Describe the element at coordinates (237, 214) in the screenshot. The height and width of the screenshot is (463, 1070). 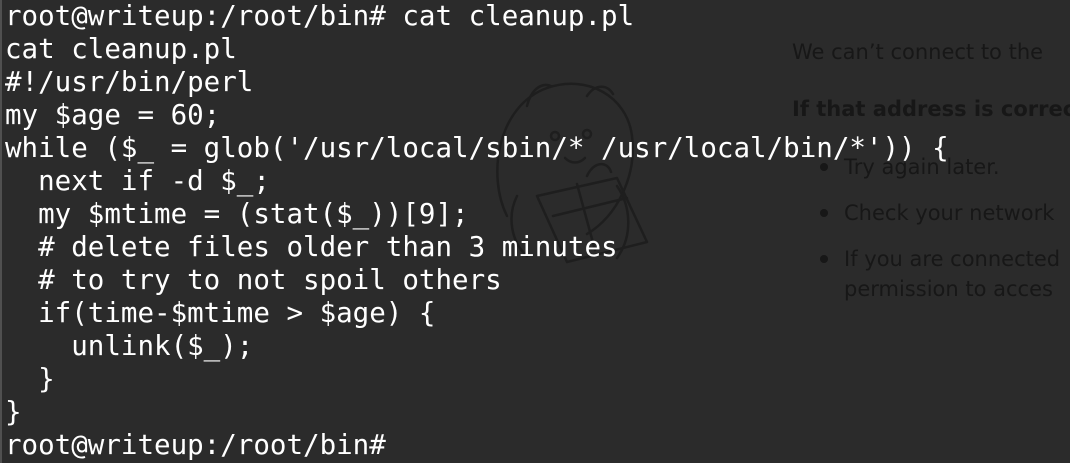
I see `terminal-line: my $mtime = (stat($_))[9];` at that location.